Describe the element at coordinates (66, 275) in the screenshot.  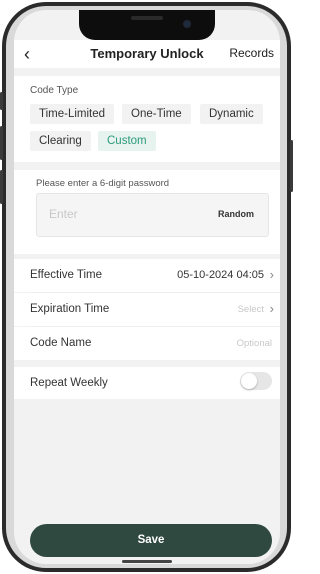
I see `effective-time-label: Effective Time` at that location.